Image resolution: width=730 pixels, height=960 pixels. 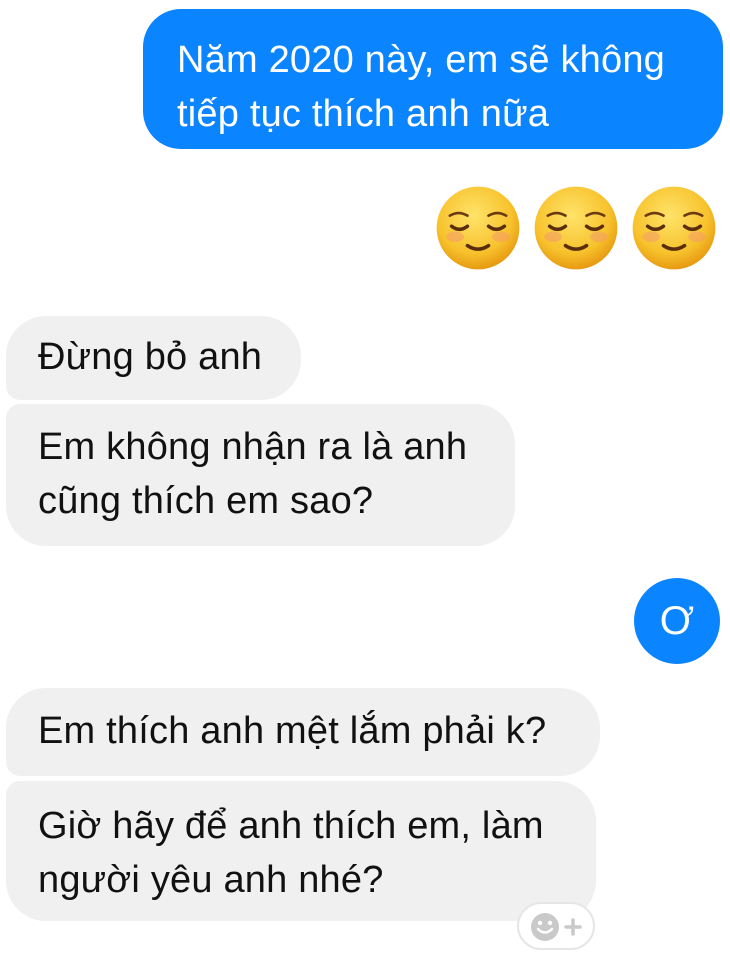 I want to click on add-reaction-button, so click(x=556, y=926).